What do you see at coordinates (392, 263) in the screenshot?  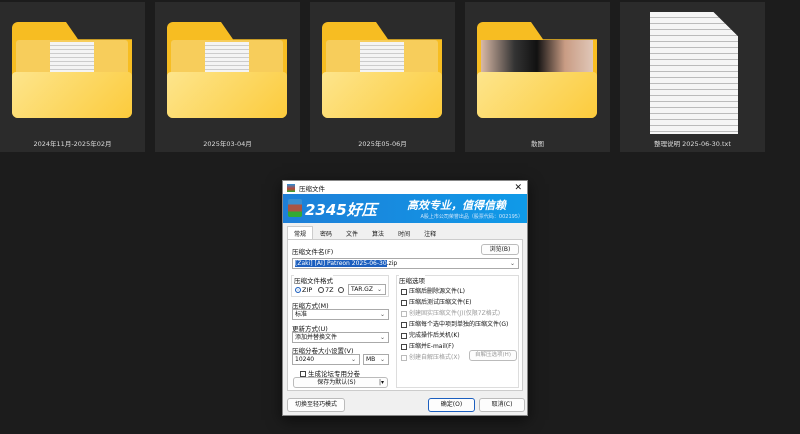 I see `filename-ext: .zip` at bounding box center [392, 263].